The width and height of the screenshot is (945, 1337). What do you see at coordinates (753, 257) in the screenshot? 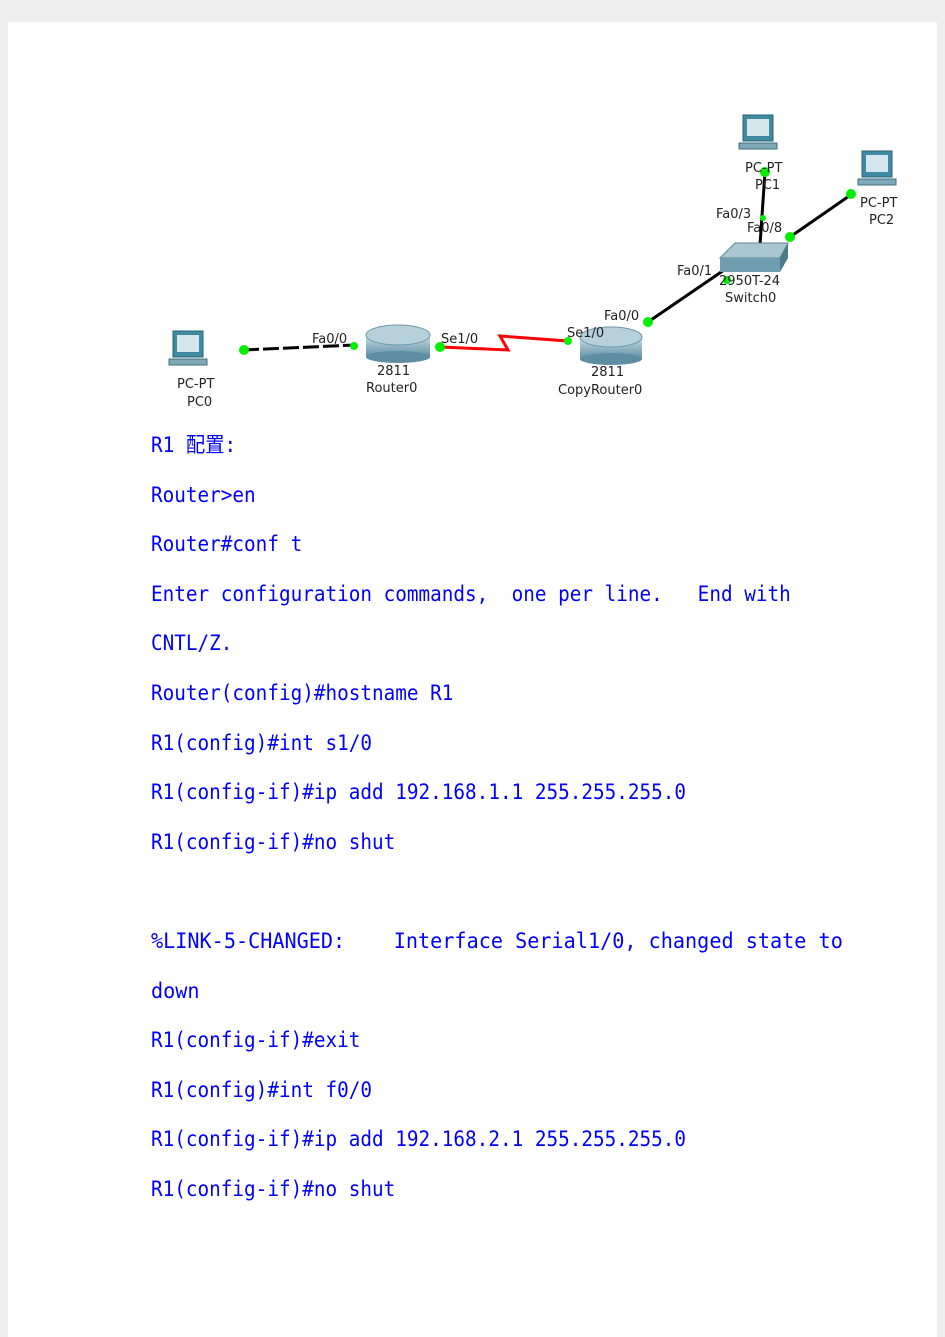
I see `switch0-icon` at bounding box center [753, 257].